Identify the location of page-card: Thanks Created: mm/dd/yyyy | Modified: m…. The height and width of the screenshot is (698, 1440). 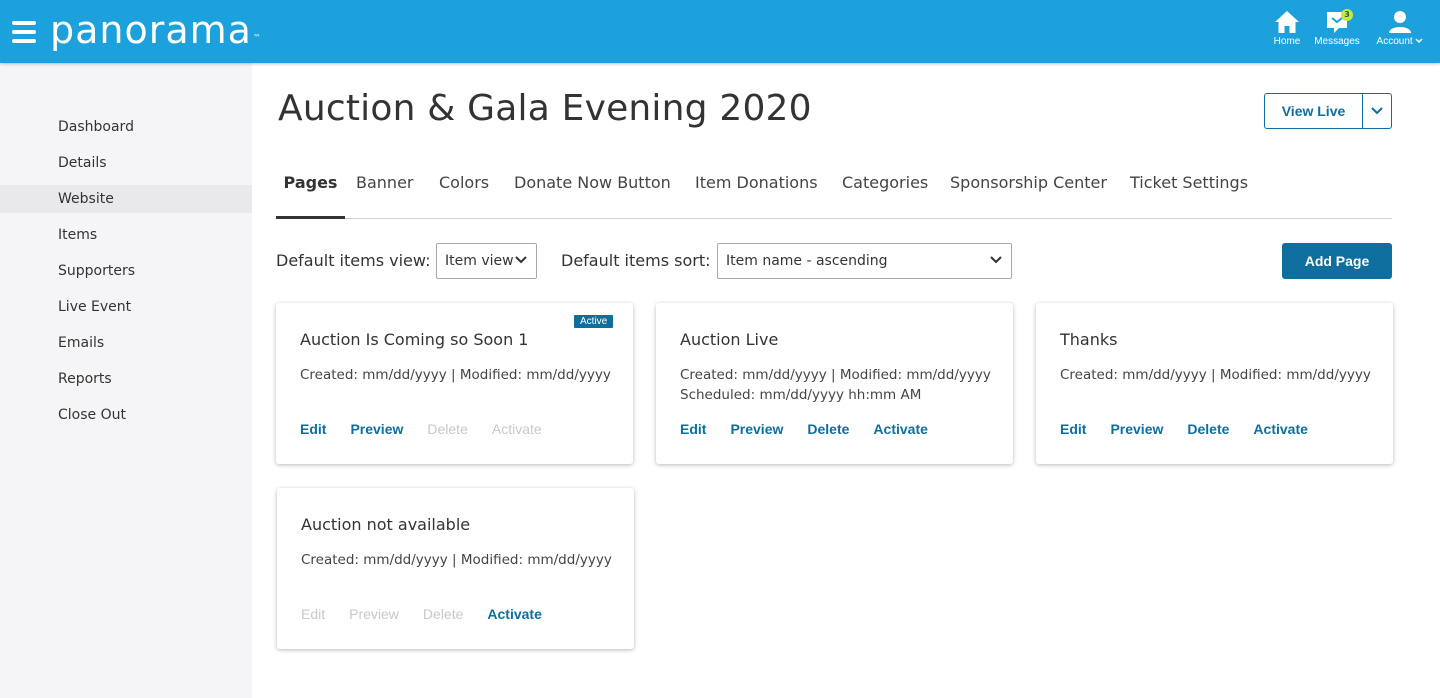
(1214, 383).